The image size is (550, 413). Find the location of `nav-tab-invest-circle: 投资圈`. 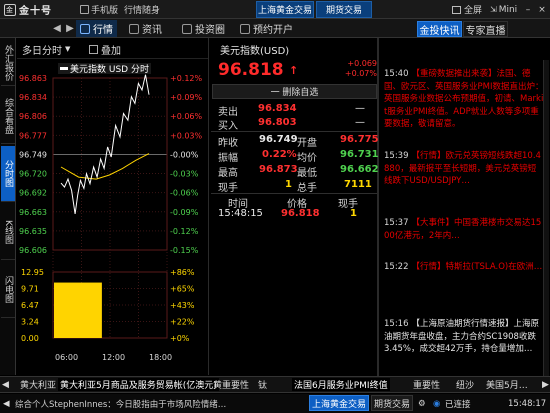

nav-tab-invest-circle: 投资圈 is located at coordinates (203, 28).